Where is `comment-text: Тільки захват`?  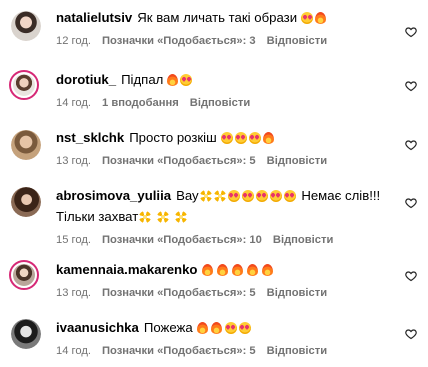 comment-text: Тільки захват is located at coordinates (97, 216).